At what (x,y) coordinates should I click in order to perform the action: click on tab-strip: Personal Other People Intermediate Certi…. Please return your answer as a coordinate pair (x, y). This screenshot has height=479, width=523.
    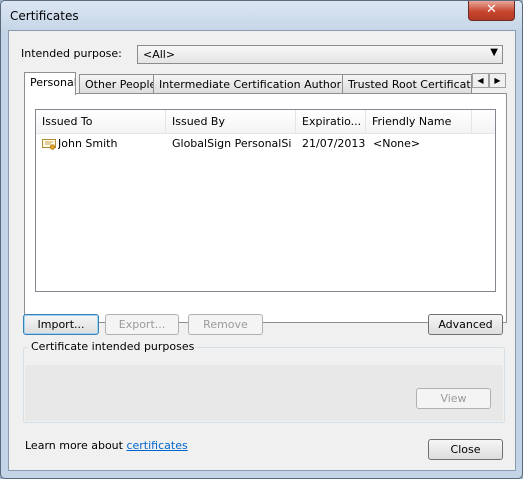
    Looking at the image, I should click on (267, 83).